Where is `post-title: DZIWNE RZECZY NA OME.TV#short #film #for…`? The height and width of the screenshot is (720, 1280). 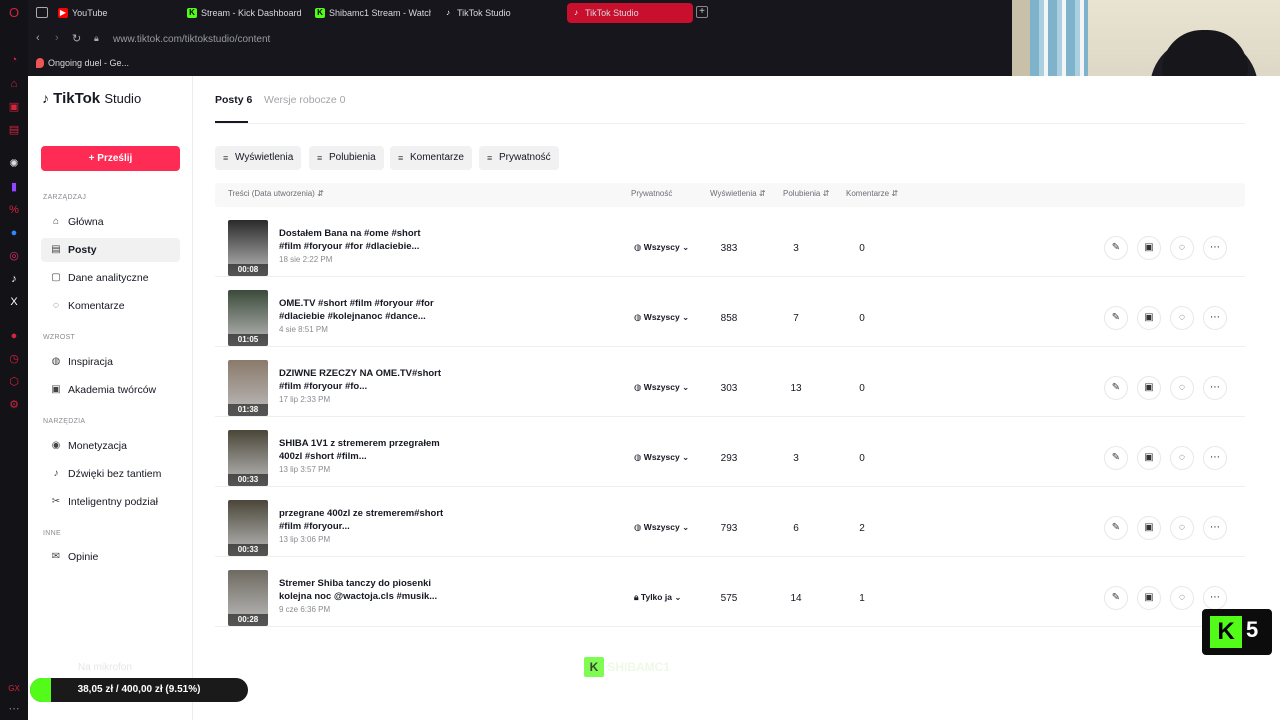
post-title: DZIWNE RZECZY NA OME.TV#short #film #for… is located at coordinates (361, 380).